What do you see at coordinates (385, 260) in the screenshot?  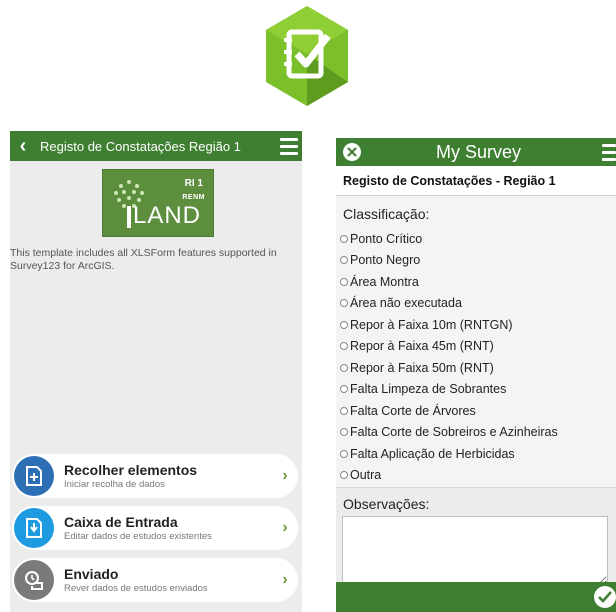 I see `option-label: Ponto Negro` at bounding box center [385, 260].